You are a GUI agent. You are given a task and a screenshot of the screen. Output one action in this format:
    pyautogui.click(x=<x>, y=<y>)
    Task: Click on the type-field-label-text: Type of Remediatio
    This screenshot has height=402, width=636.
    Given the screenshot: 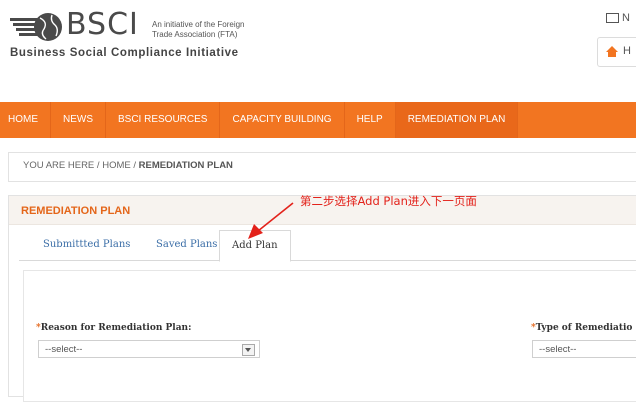 What is the action you would take?
    pyautogui.click(x=584, y=328)
    